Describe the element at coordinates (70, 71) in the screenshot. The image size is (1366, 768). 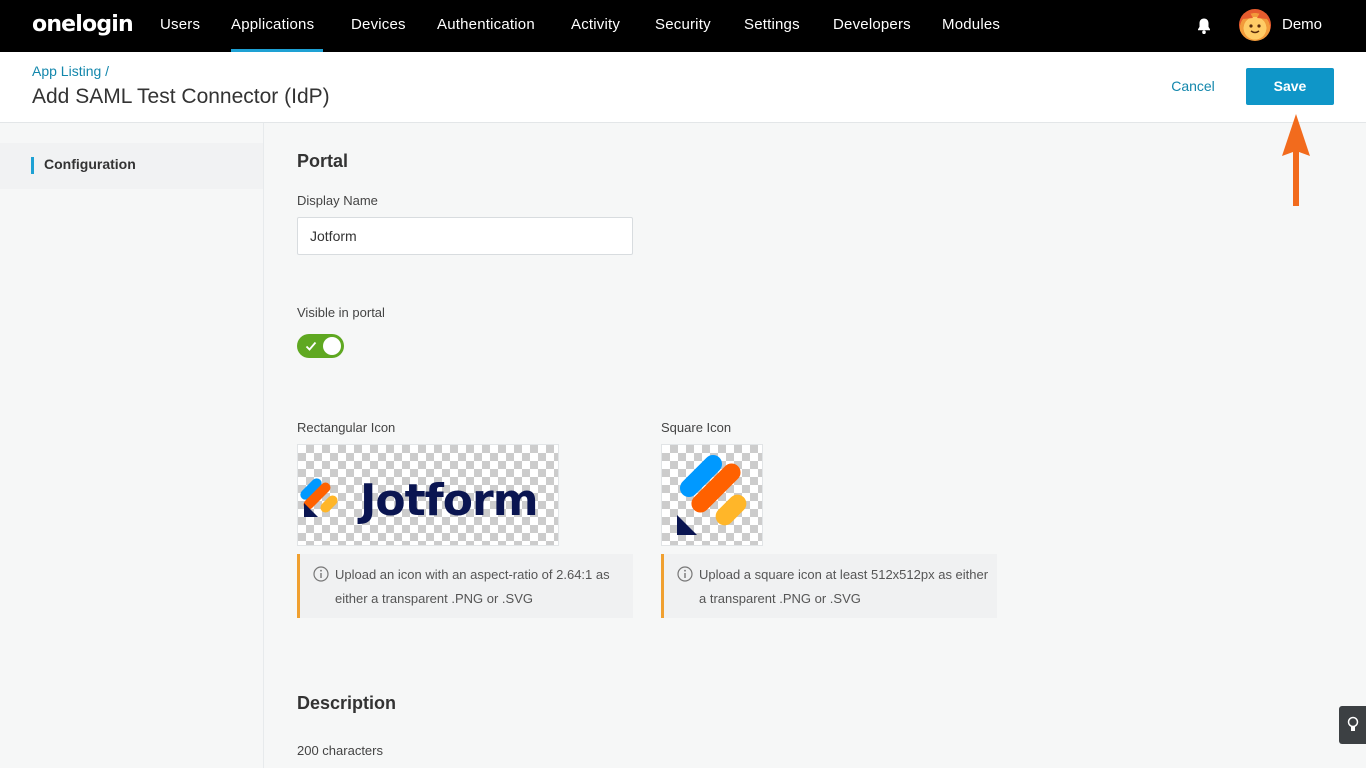
I see `breadcrumb: App Listing /` at that location.